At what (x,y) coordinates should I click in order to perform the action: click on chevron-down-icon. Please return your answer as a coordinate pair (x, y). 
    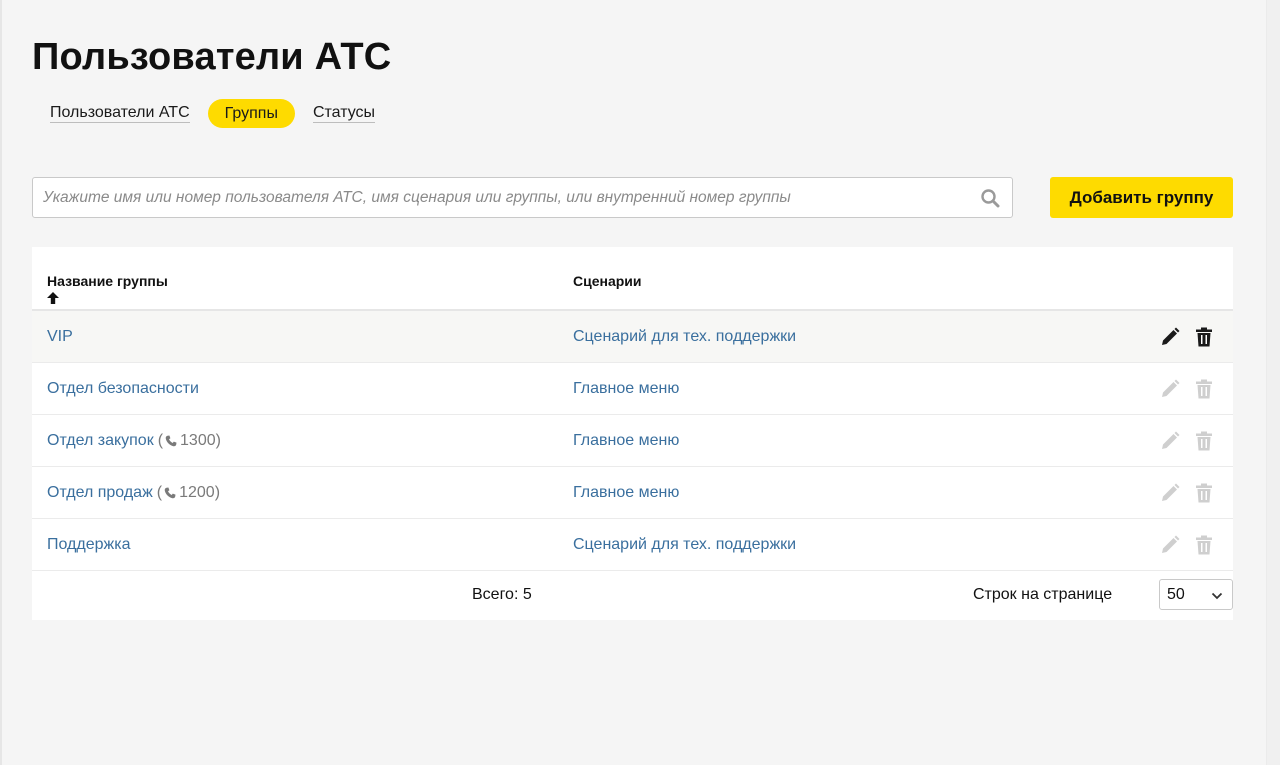
    Looking at the image, I should click on (1217, 598).